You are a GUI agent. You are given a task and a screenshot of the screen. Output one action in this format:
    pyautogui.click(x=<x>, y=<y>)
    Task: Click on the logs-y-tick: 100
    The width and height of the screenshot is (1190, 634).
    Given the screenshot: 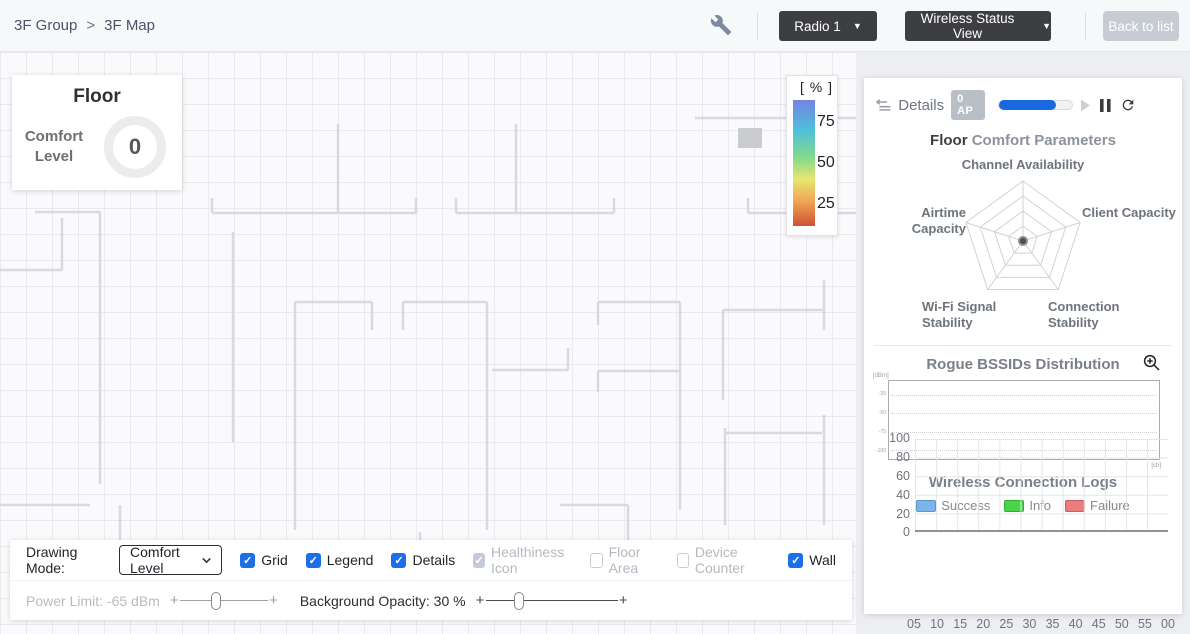 What is the action you would take?
    pyautogui.click(x=899, y=438)
    